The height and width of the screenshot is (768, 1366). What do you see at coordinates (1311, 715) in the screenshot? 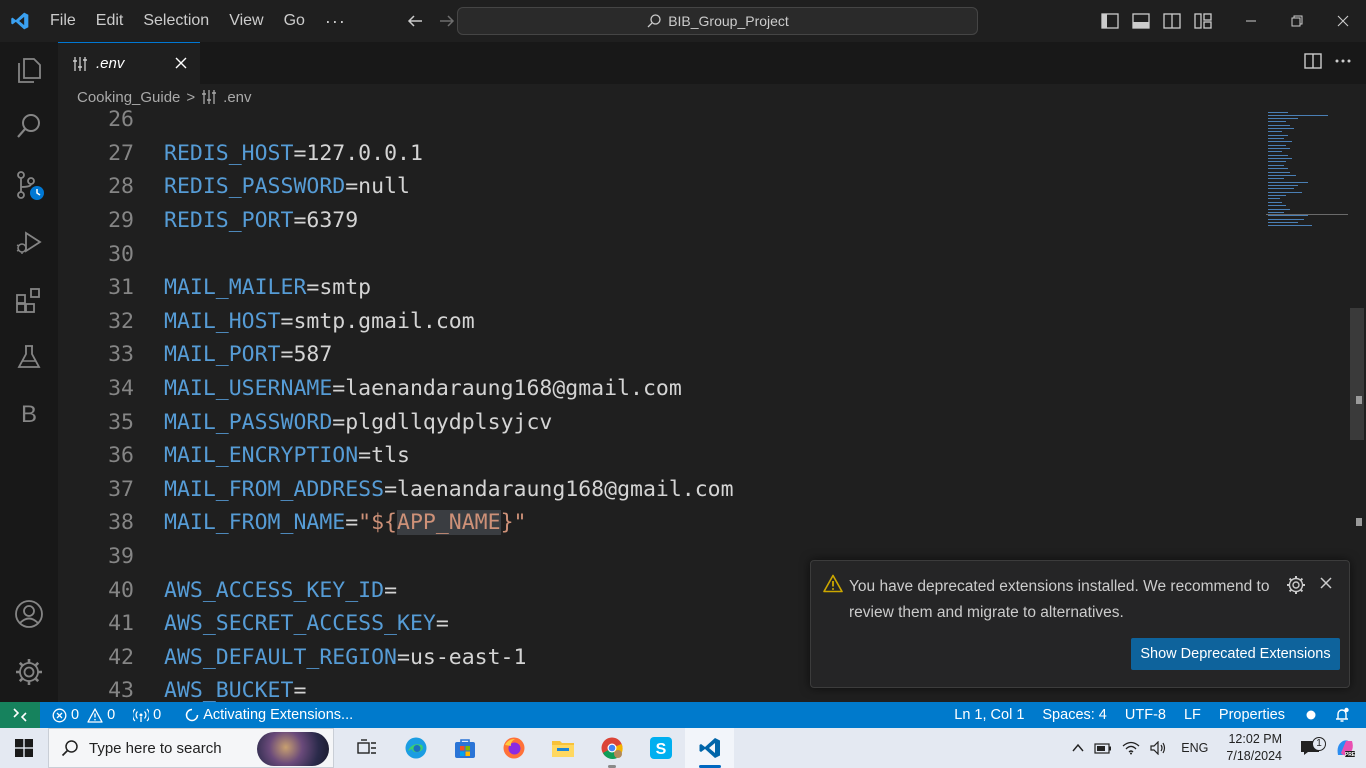
I see `copilot-status-icon` at bounding box center [1311, 715].